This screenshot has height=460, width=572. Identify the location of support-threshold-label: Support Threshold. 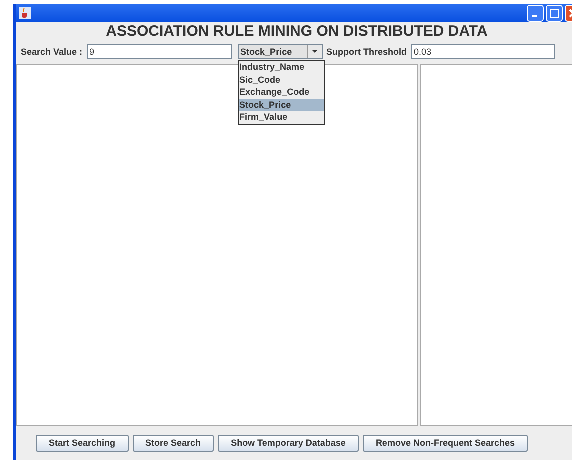
(367, 51).